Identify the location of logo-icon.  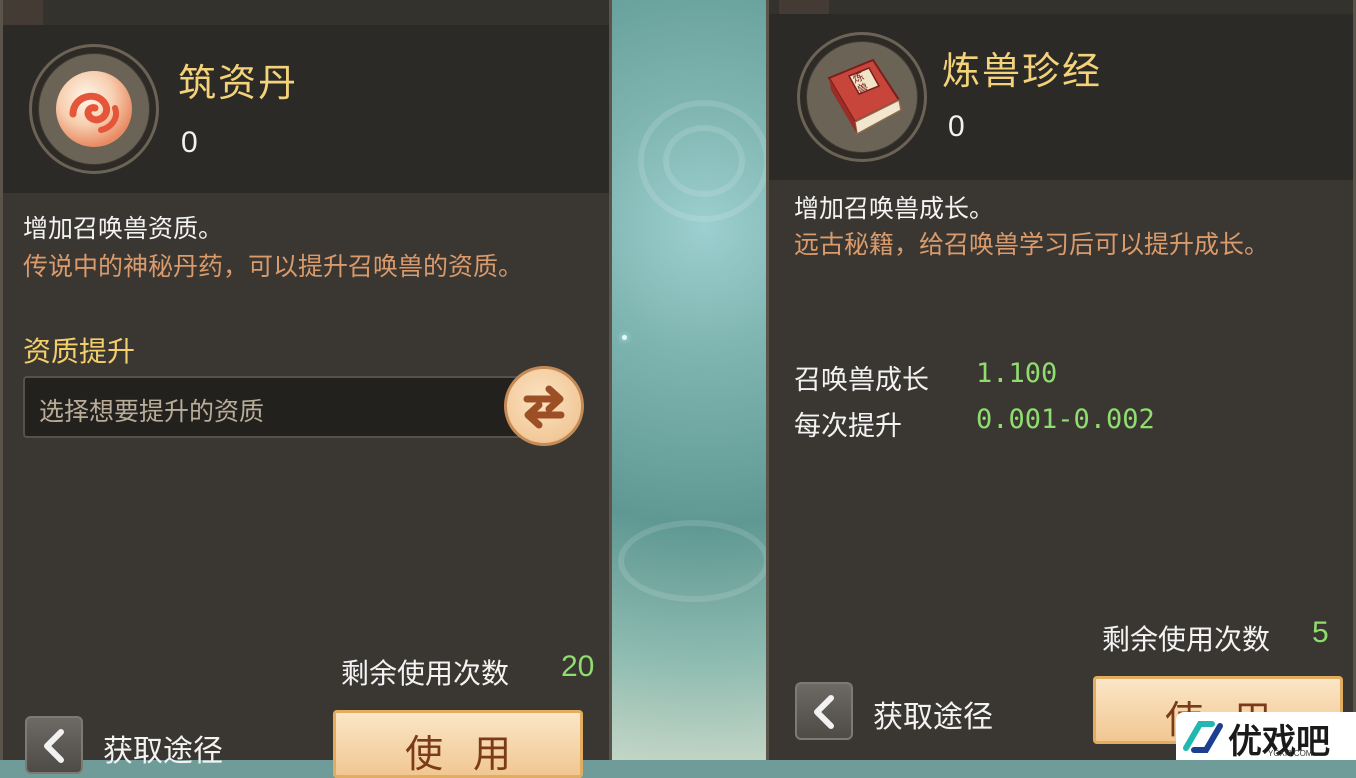
(1203, 737).